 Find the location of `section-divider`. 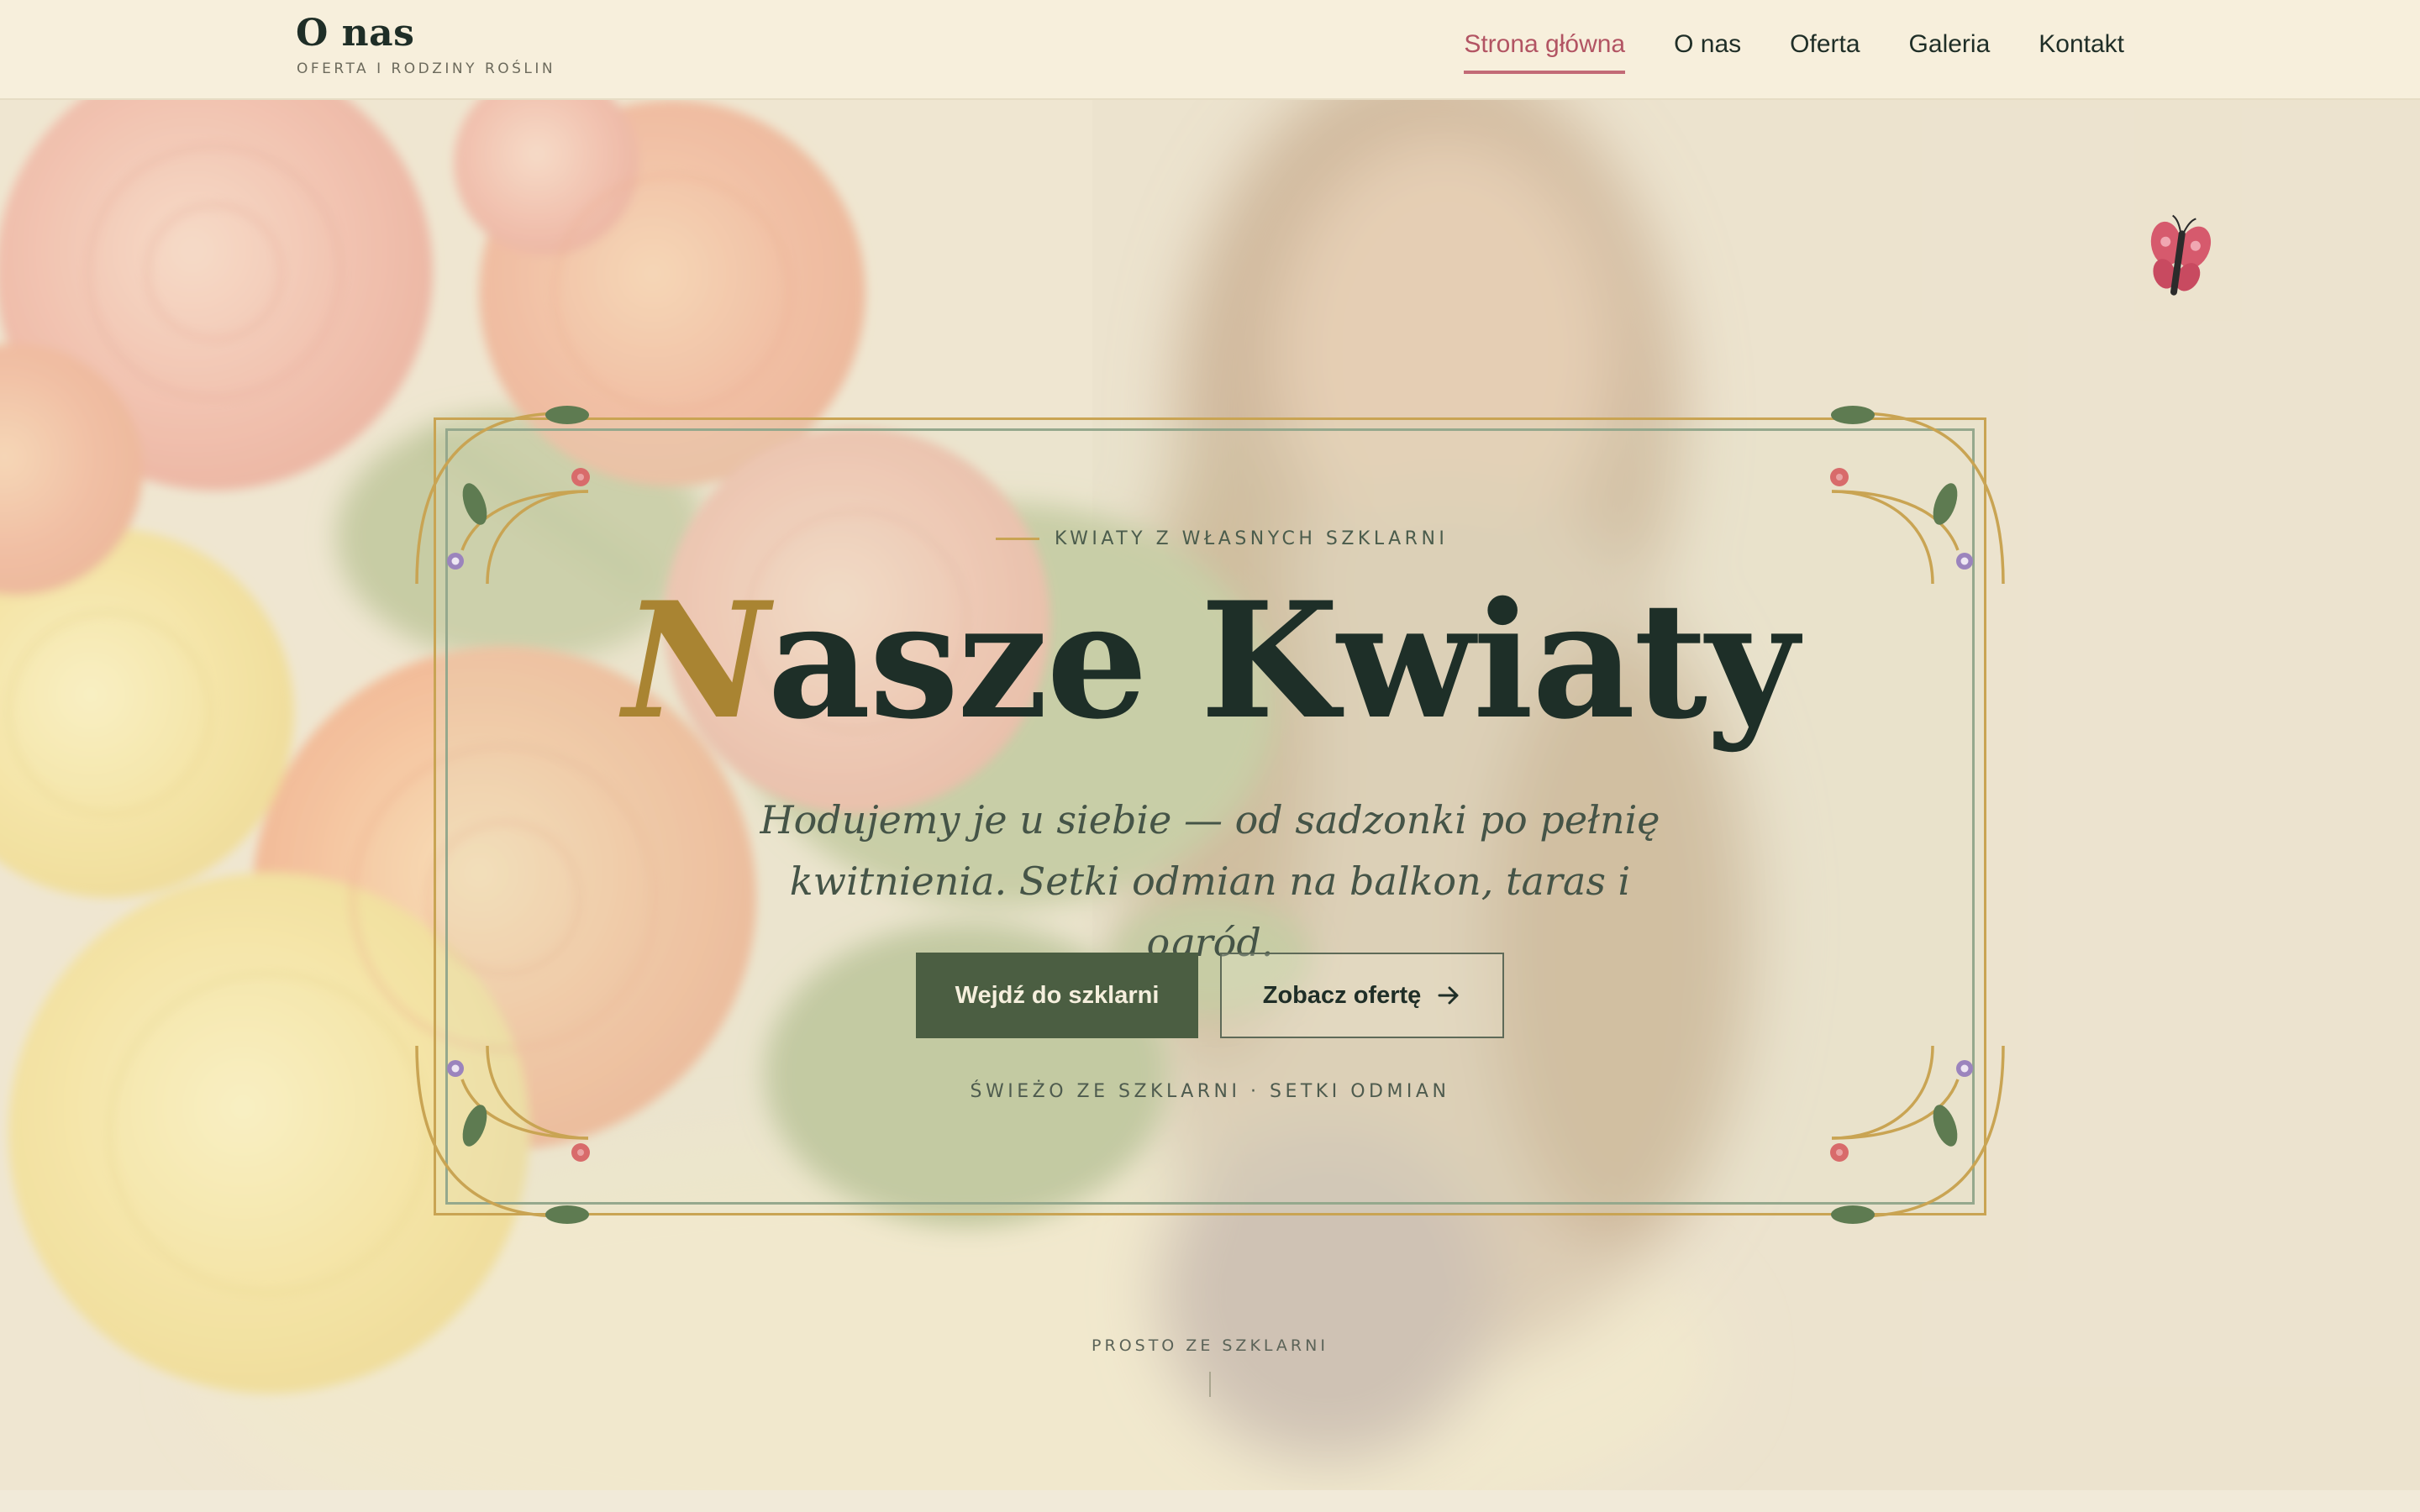

section-divider is located at coordinates (1210, 1501).